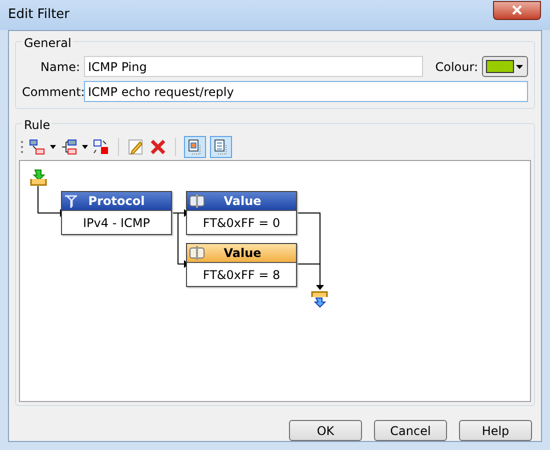 This screenshot has width=550, height=450. Describe the element at coordinates (71, 201) in the screenshot. I see `funnel-icon` at that location.